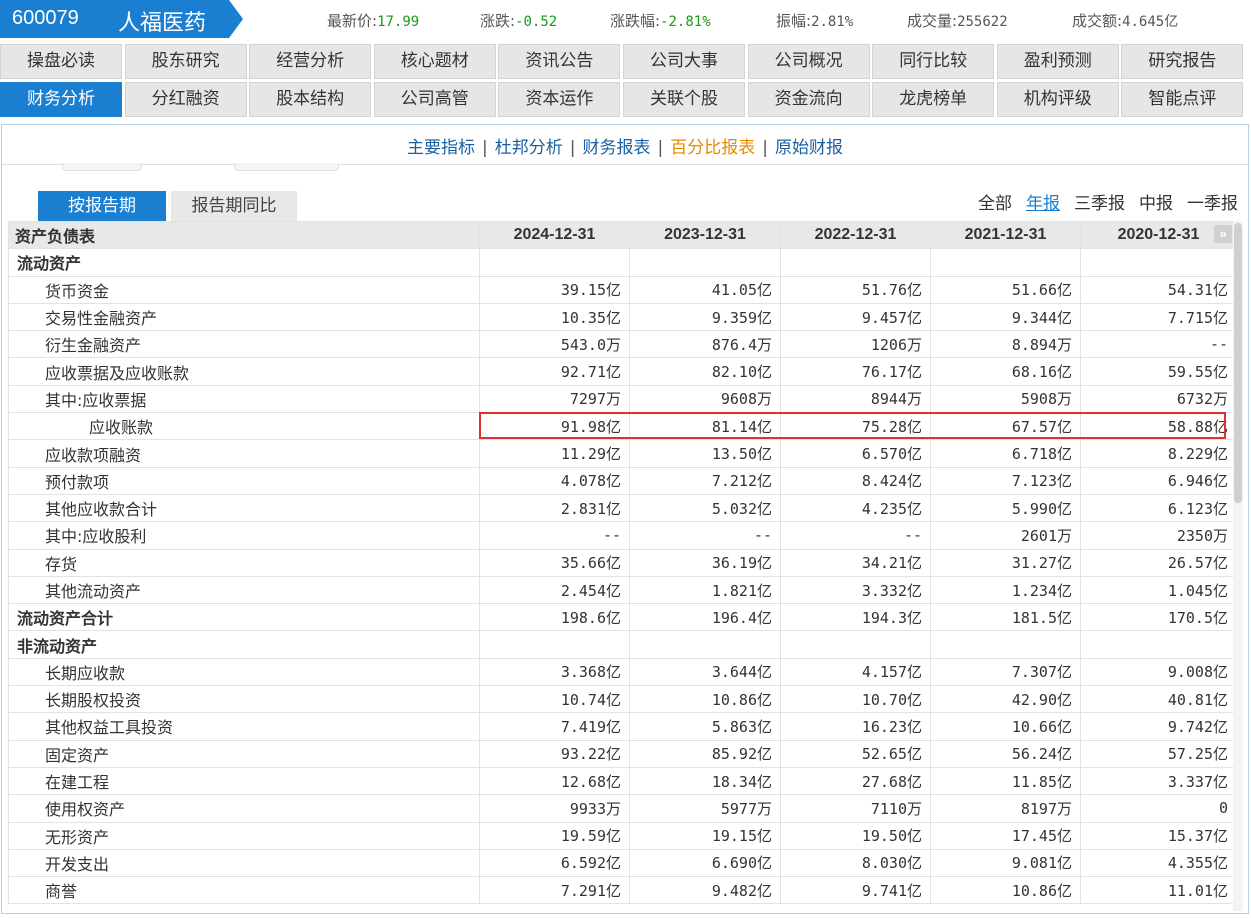 The height and width of the screenshot is (918, 1251). What do you see at coordinates (982, 22) in the screenshot?
I see `quote-value: 255622` at bounding box center [982, 22].